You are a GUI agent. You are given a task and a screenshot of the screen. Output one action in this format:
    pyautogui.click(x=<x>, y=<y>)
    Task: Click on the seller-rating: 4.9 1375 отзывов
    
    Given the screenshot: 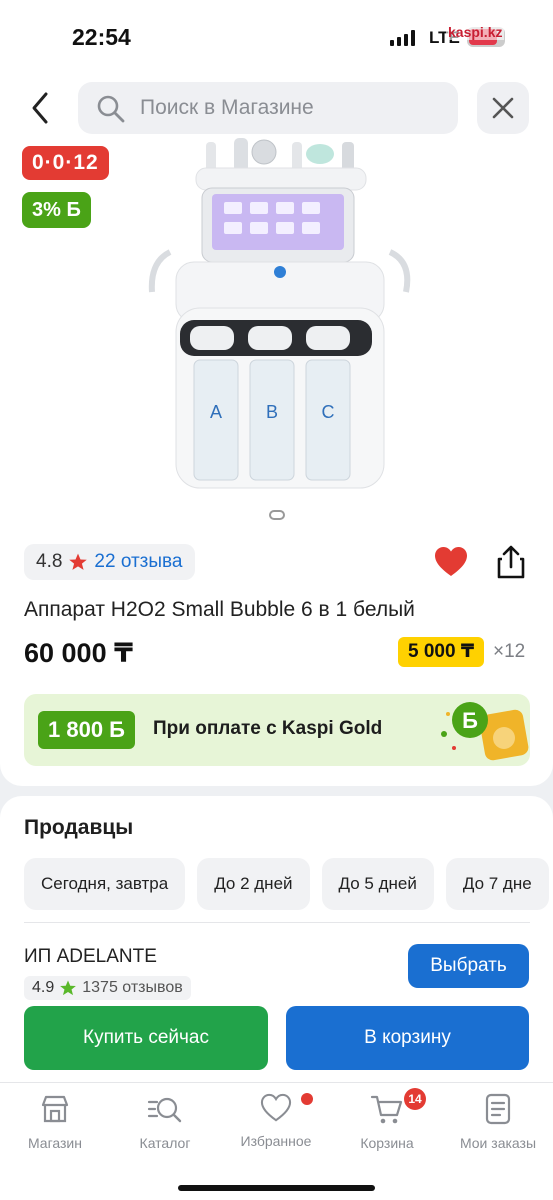 What is the action you would take?
    pyautogui.click(x=107, y=988)
    